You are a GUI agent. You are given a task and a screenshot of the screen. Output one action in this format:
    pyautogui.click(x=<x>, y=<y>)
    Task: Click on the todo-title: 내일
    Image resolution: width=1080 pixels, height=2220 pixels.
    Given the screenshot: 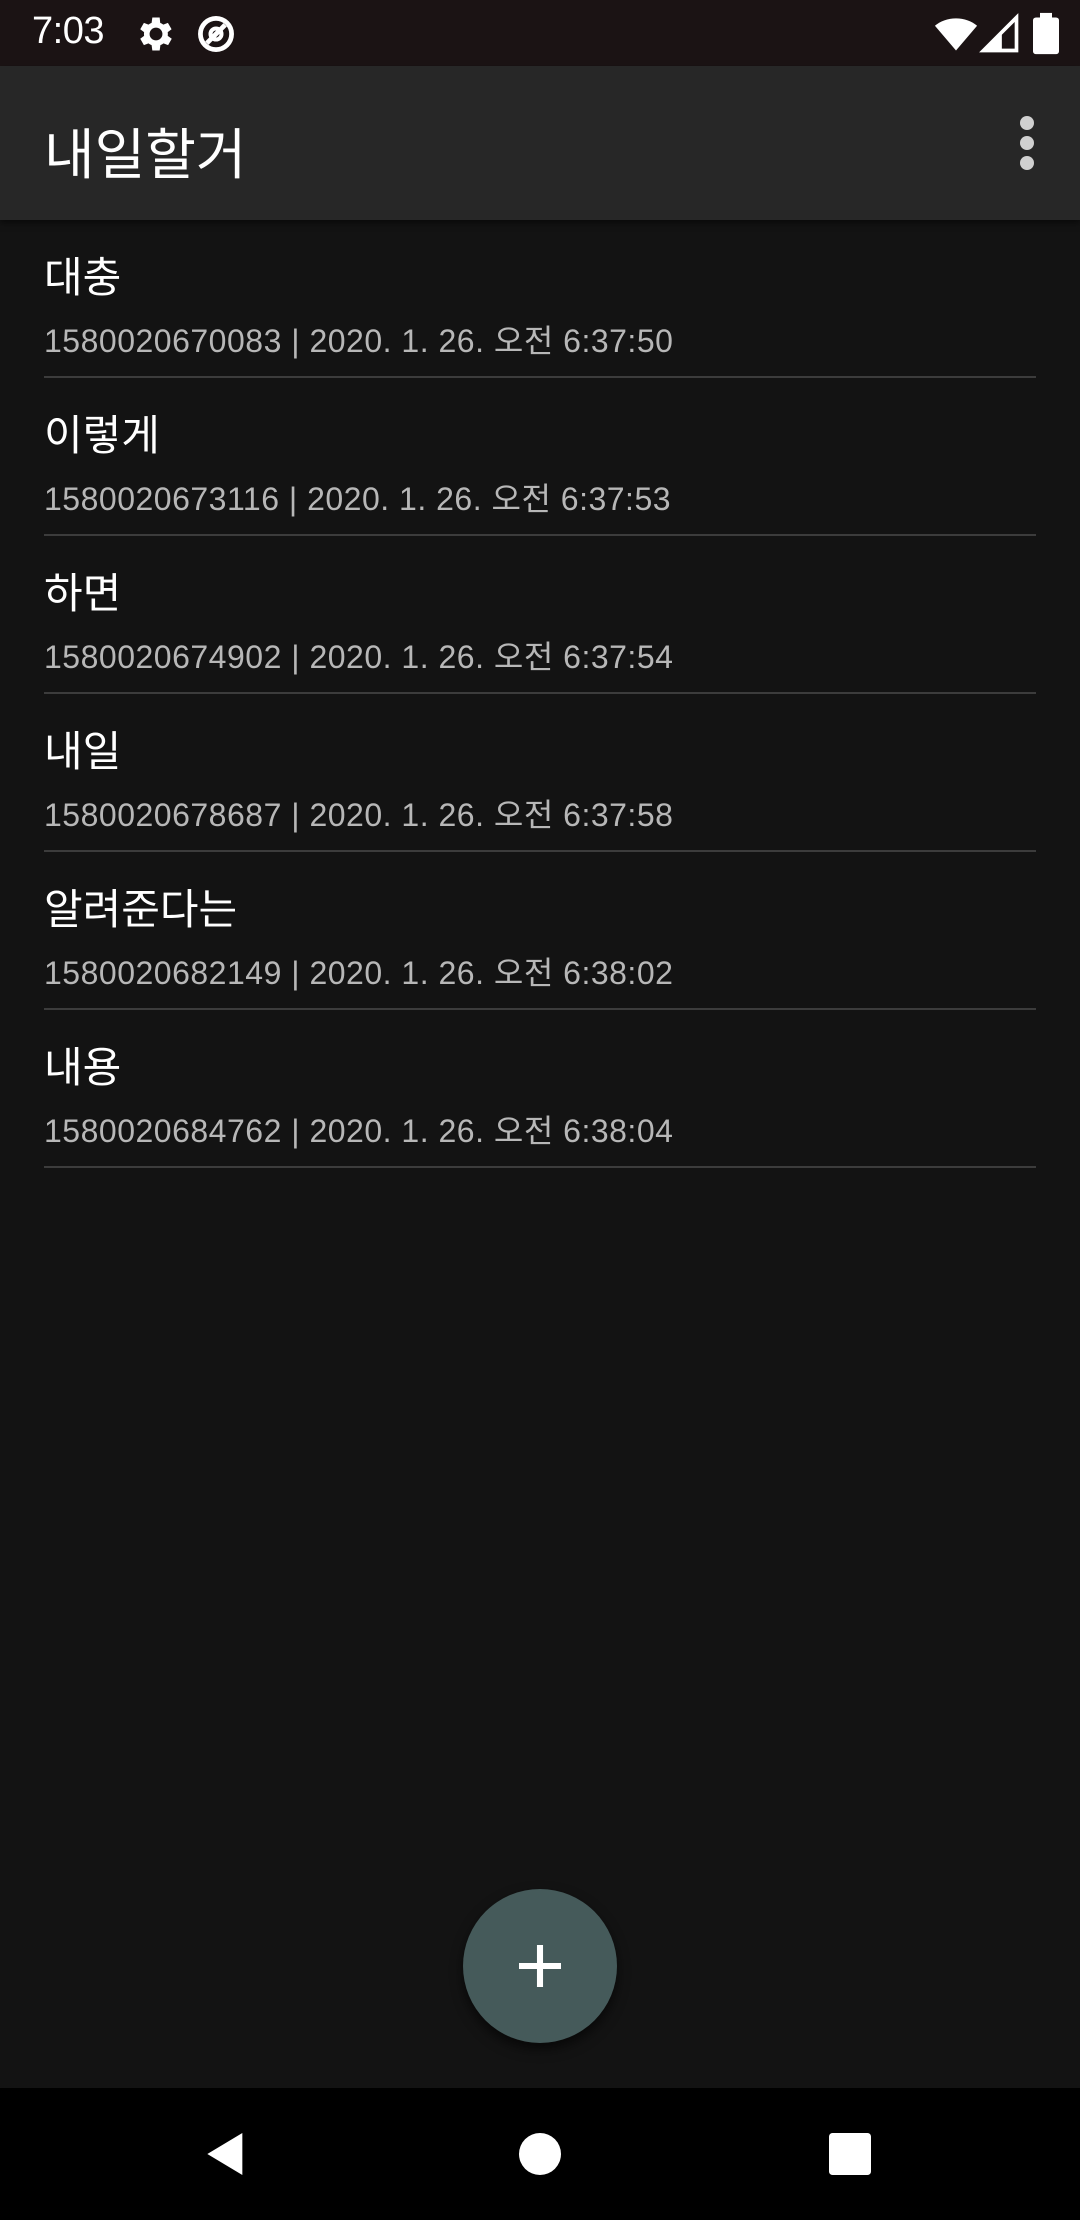 What is the action you would take?
    pyautogui.click(x=83, y=751)
    